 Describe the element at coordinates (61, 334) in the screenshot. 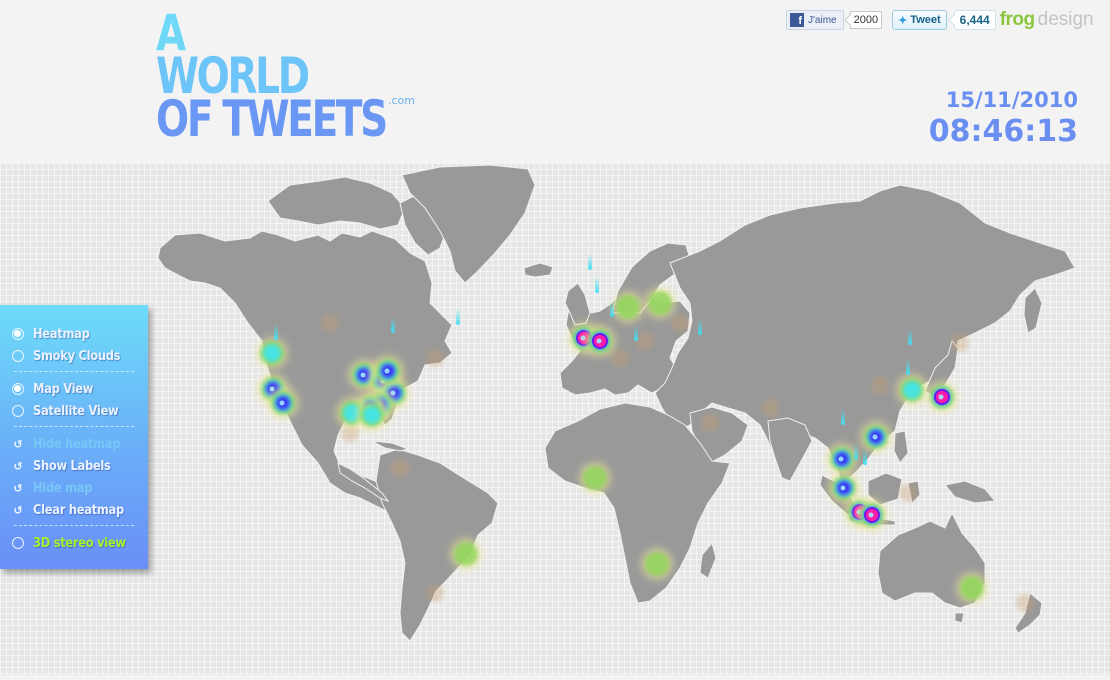

I see `option-label: Heatmap` at that location.